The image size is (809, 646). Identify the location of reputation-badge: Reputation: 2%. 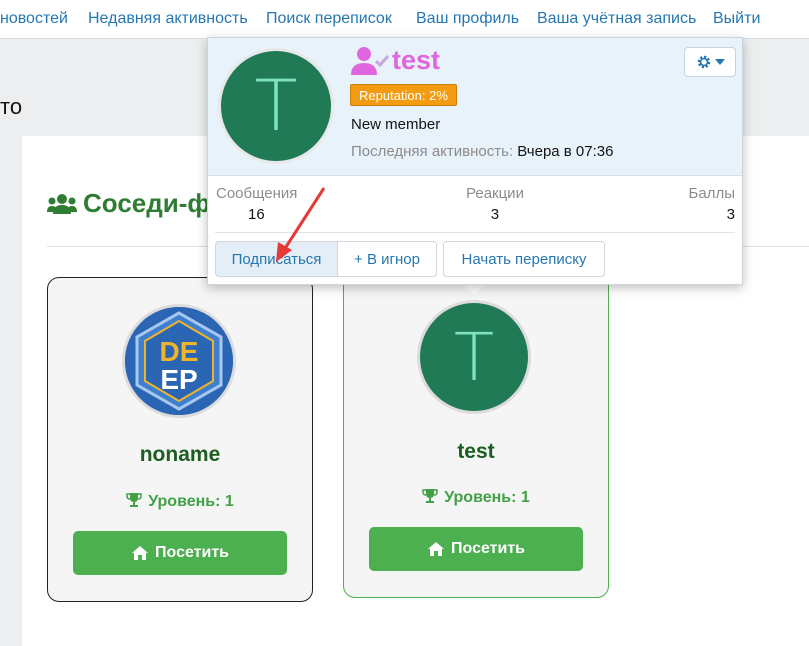
(403, 95).